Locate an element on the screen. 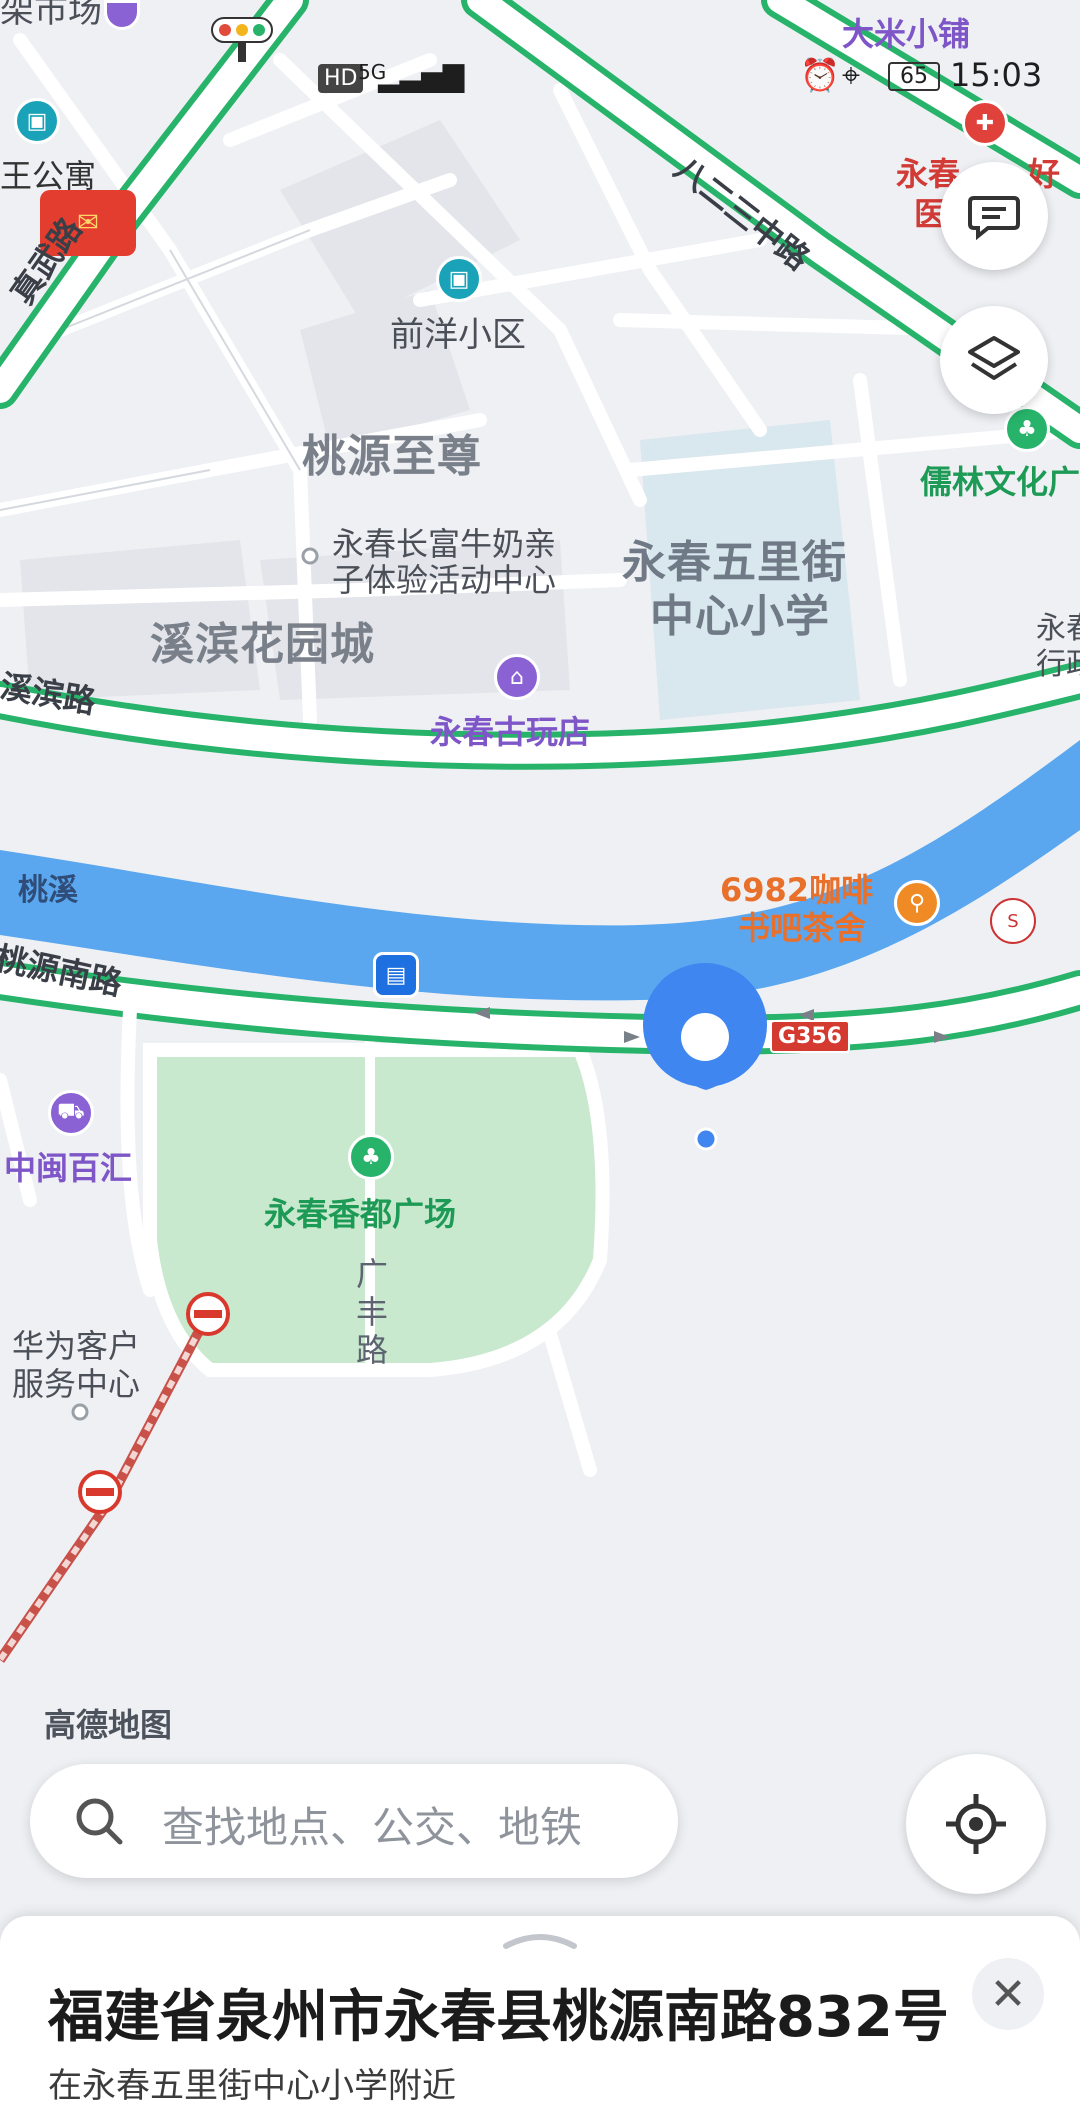  alarm-icon: ⏰ is located at coordinates (820, 75).